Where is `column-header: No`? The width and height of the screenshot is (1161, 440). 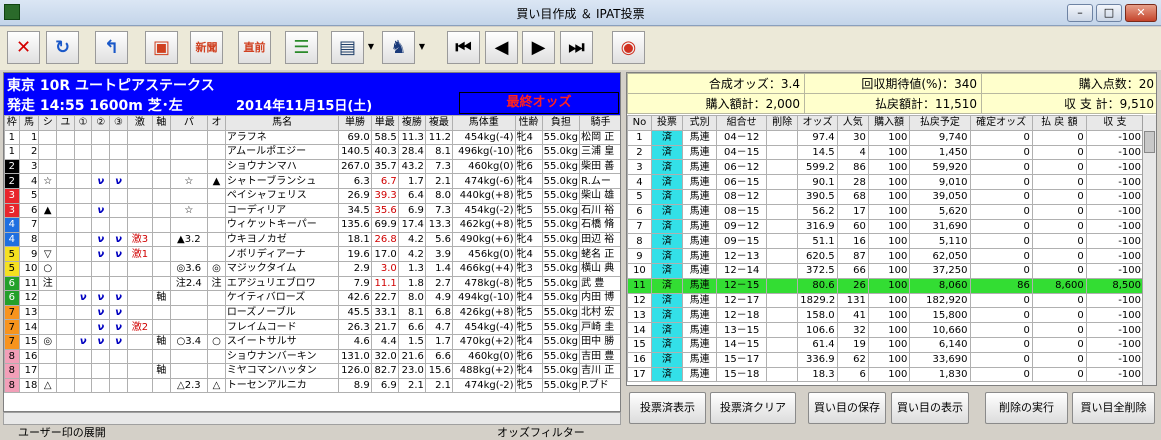
column-header: No is located at coordinates (639, 123).